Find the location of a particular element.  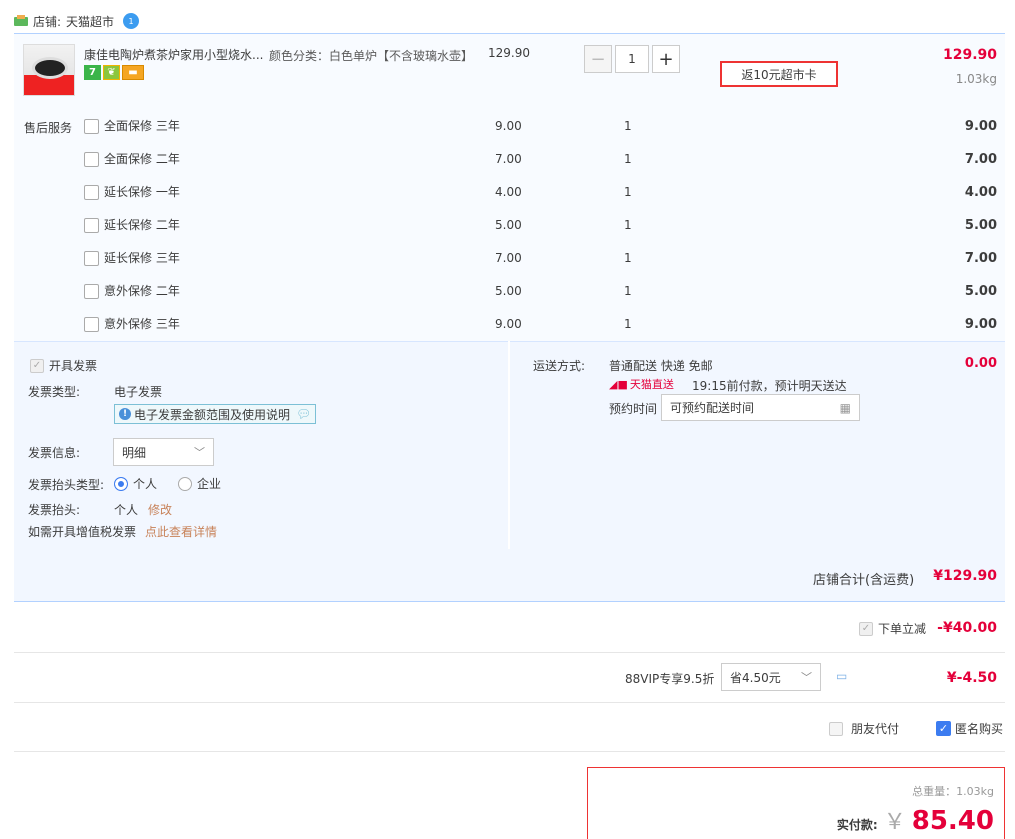

service-total: 9.00 is located at coordinates (980, 126).